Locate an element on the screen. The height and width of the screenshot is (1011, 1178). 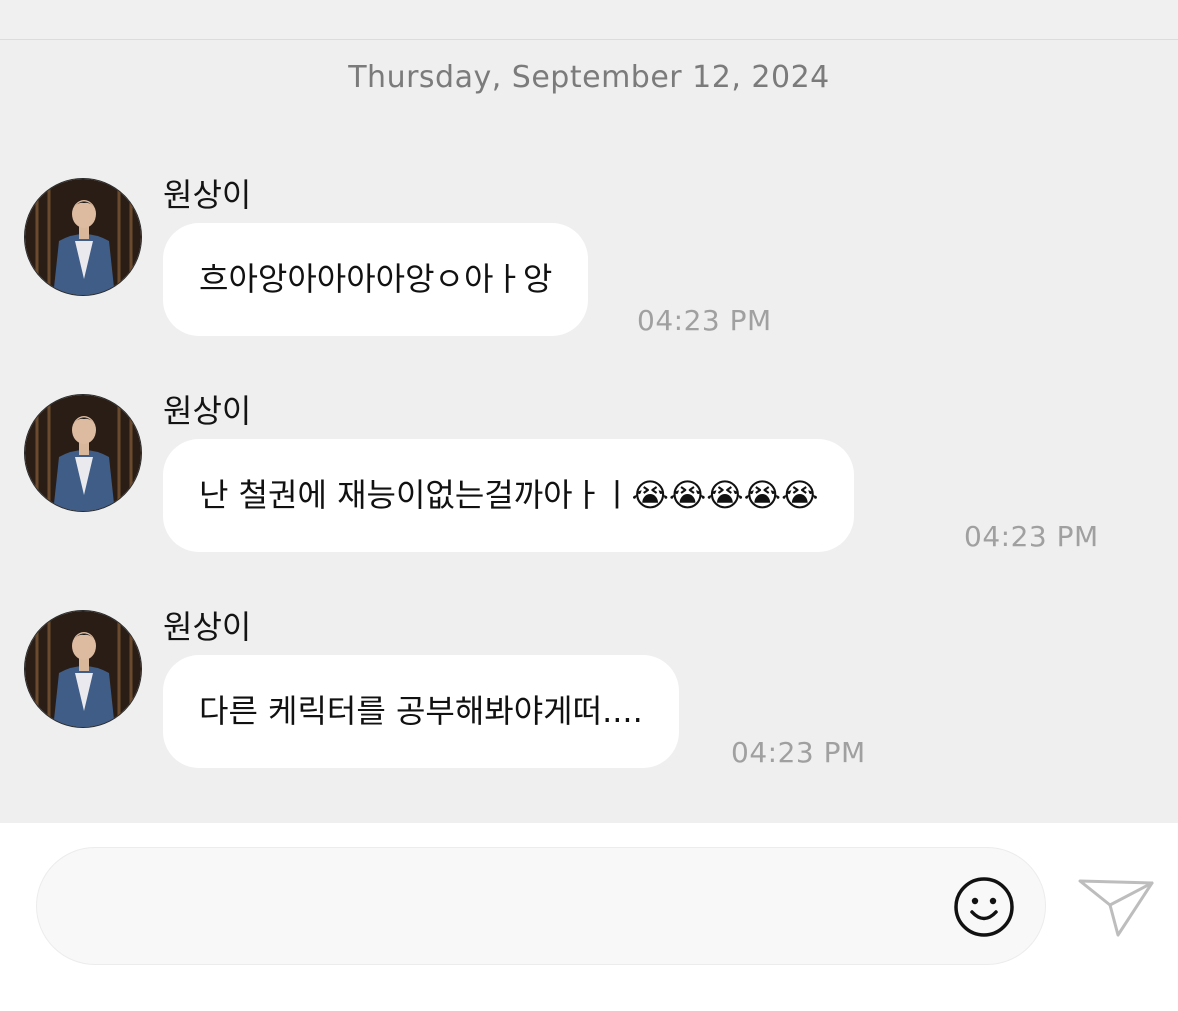
message-bubble: 난 철권에 재능이없는걸까아ㅏㅣ😭😭😭😭😭 is located at coordinates (509, 495).